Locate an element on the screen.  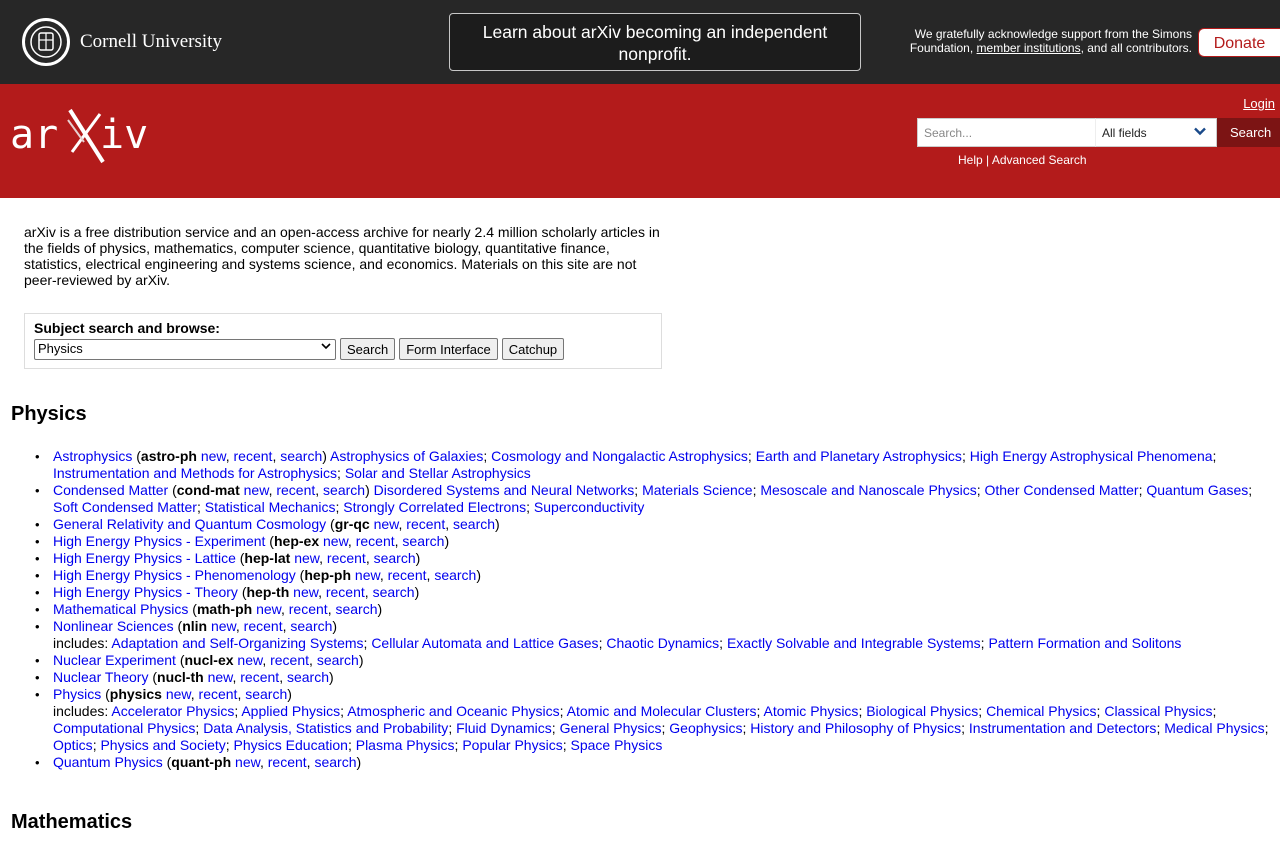
subcategory-link: Strongly Correlated Electrons is located at coordinates (434, 507).